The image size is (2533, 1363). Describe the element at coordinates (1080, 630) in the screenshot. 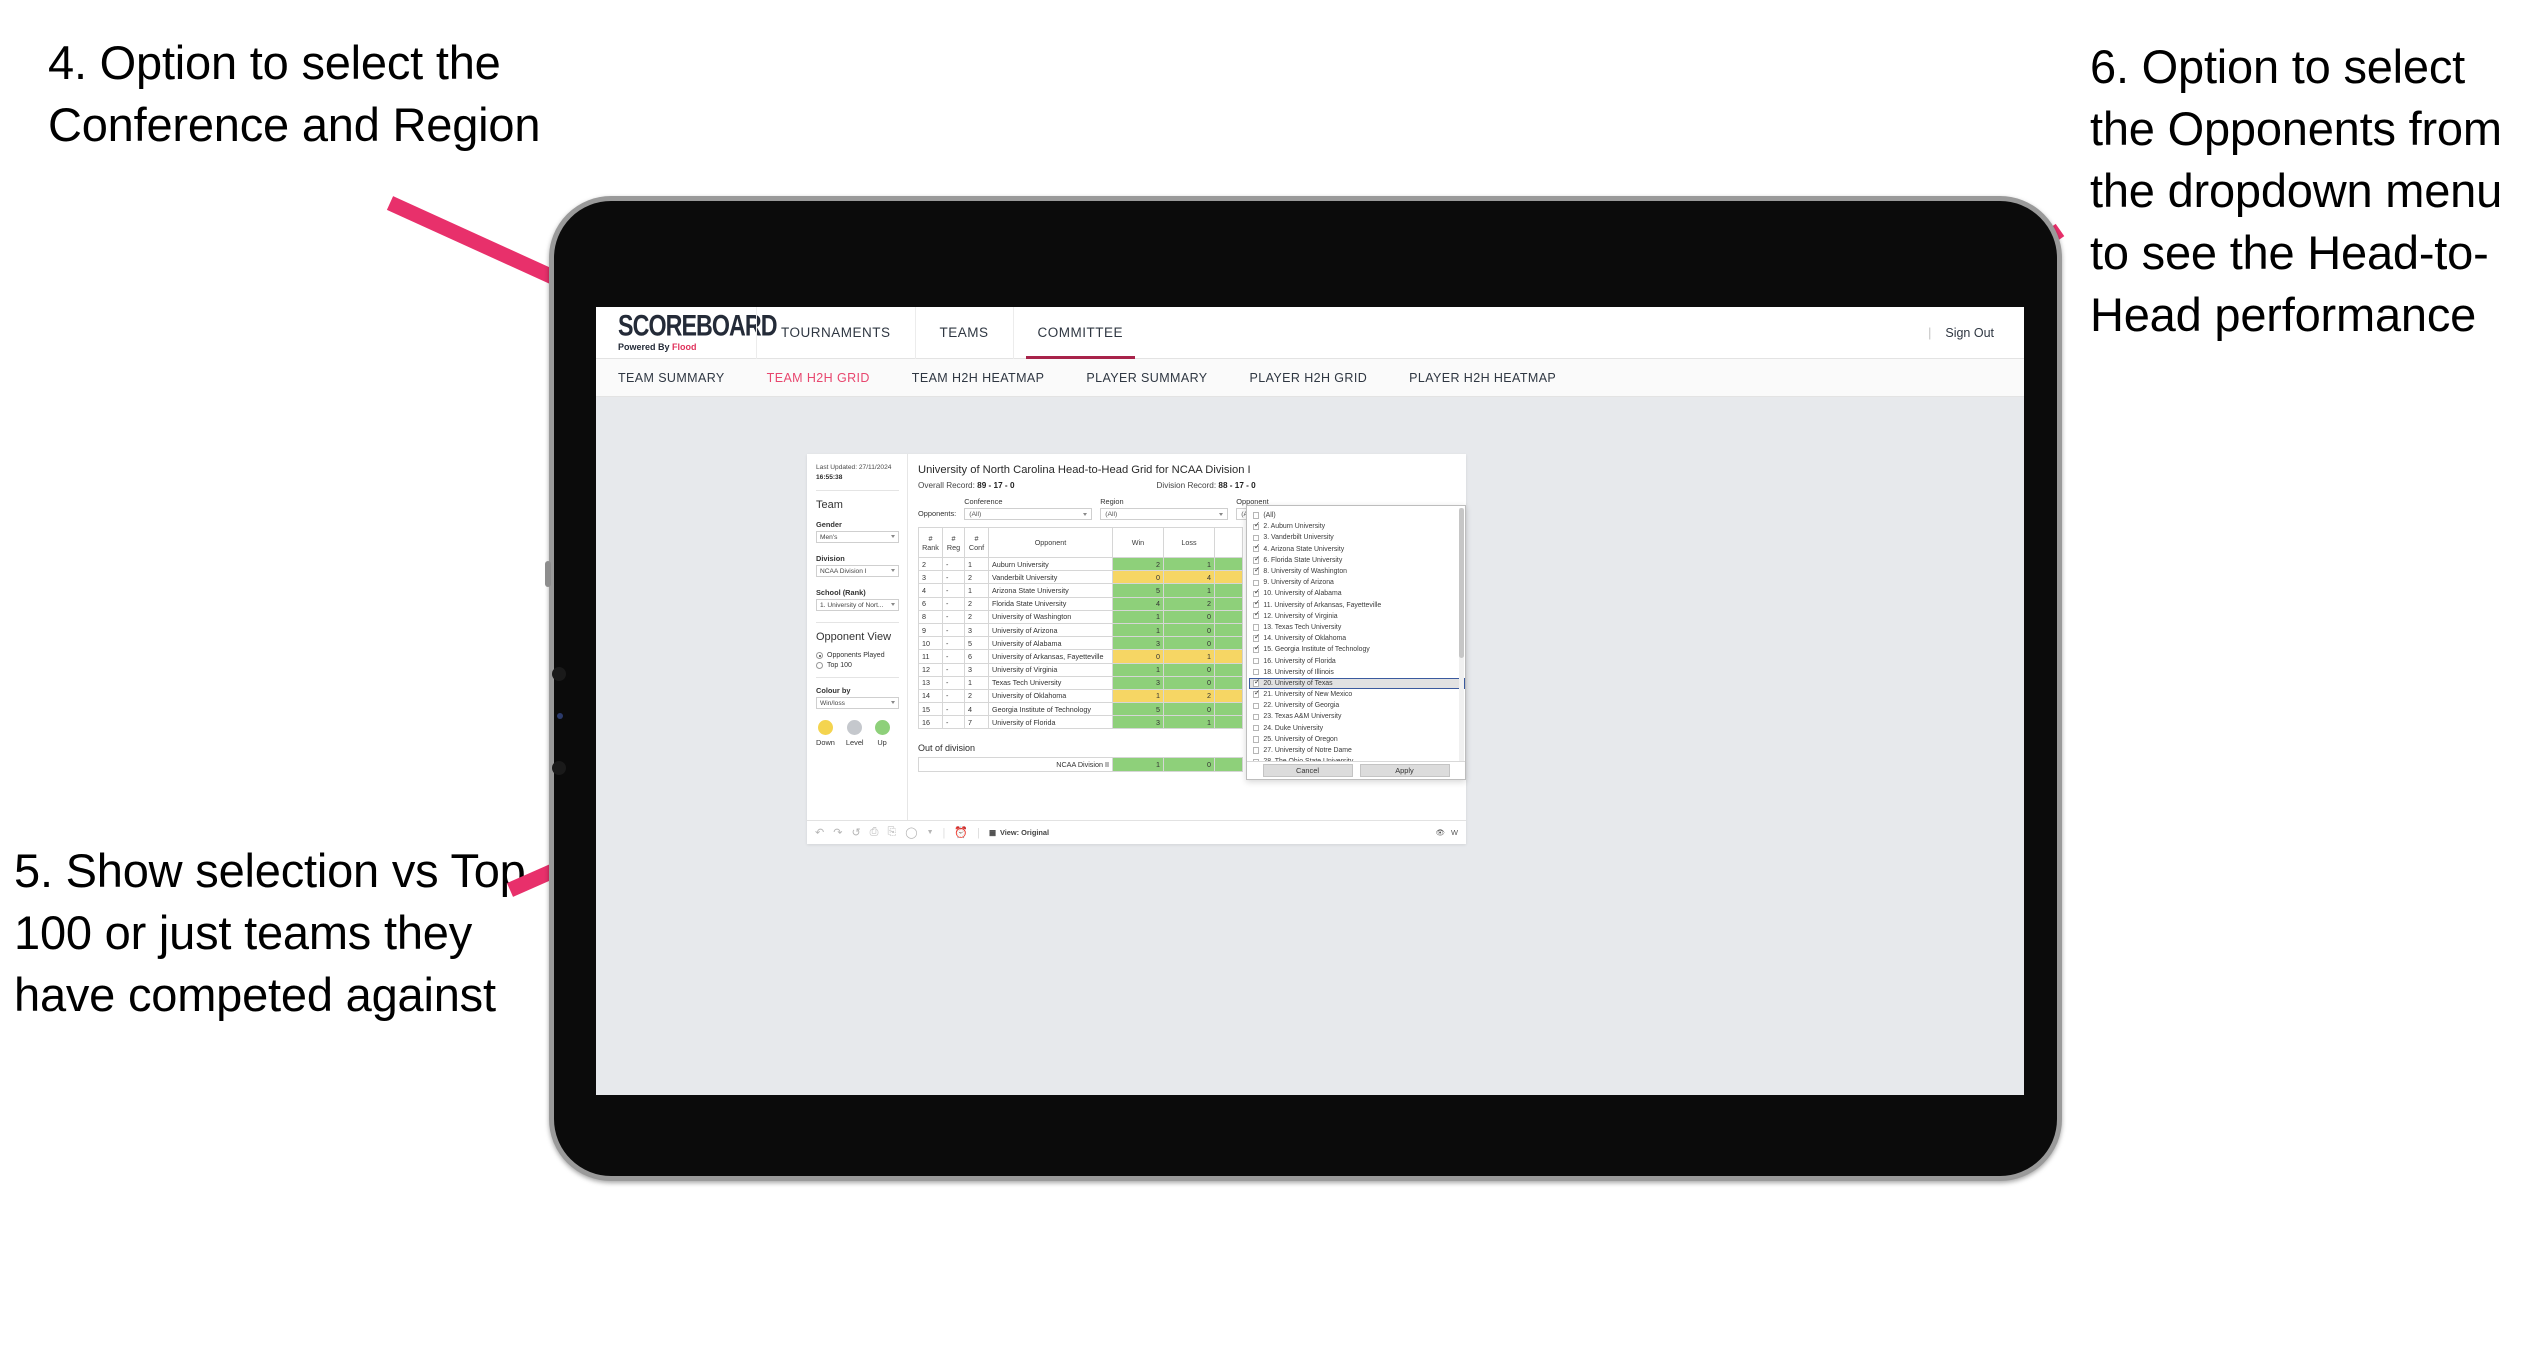

I see `table-row: 9-3 University of Arizona 1 0` at that location.